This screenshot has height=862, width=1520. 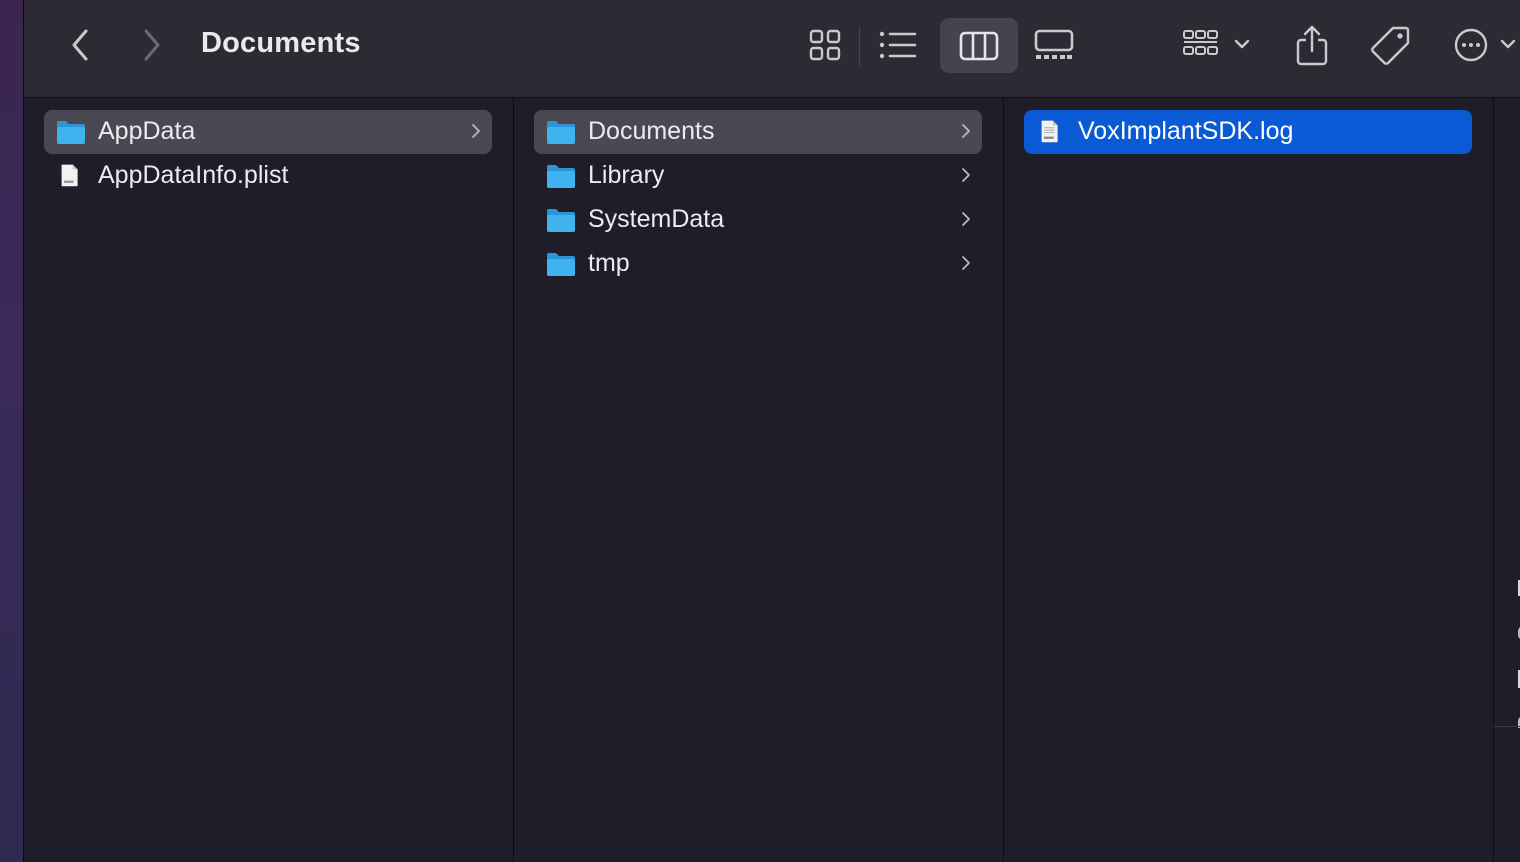 I want to click on gallery-view-button, so click(x=1054, y=45).